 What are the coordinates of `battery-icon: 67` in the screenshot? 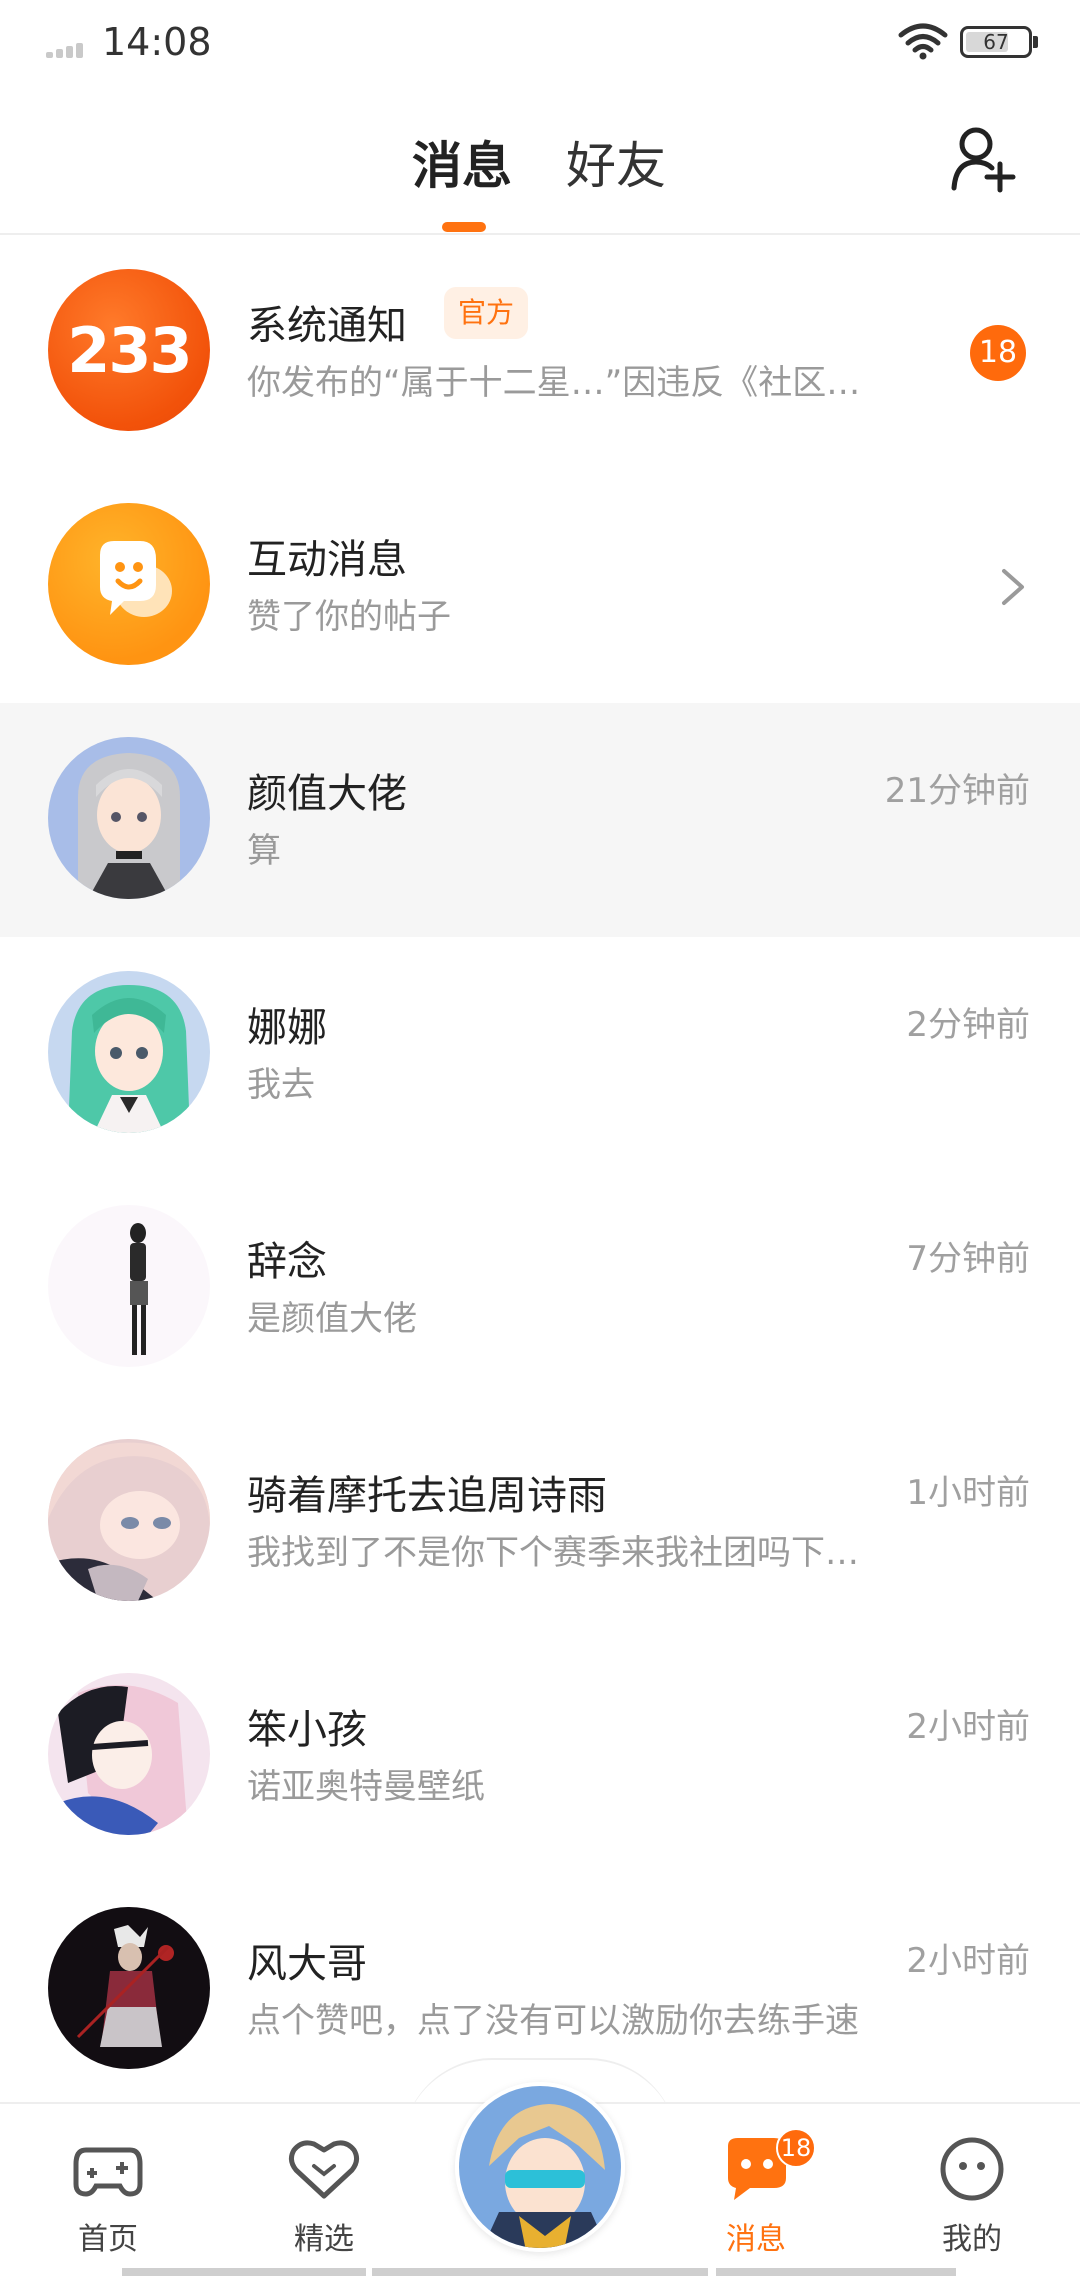 It's located at (996, 42).